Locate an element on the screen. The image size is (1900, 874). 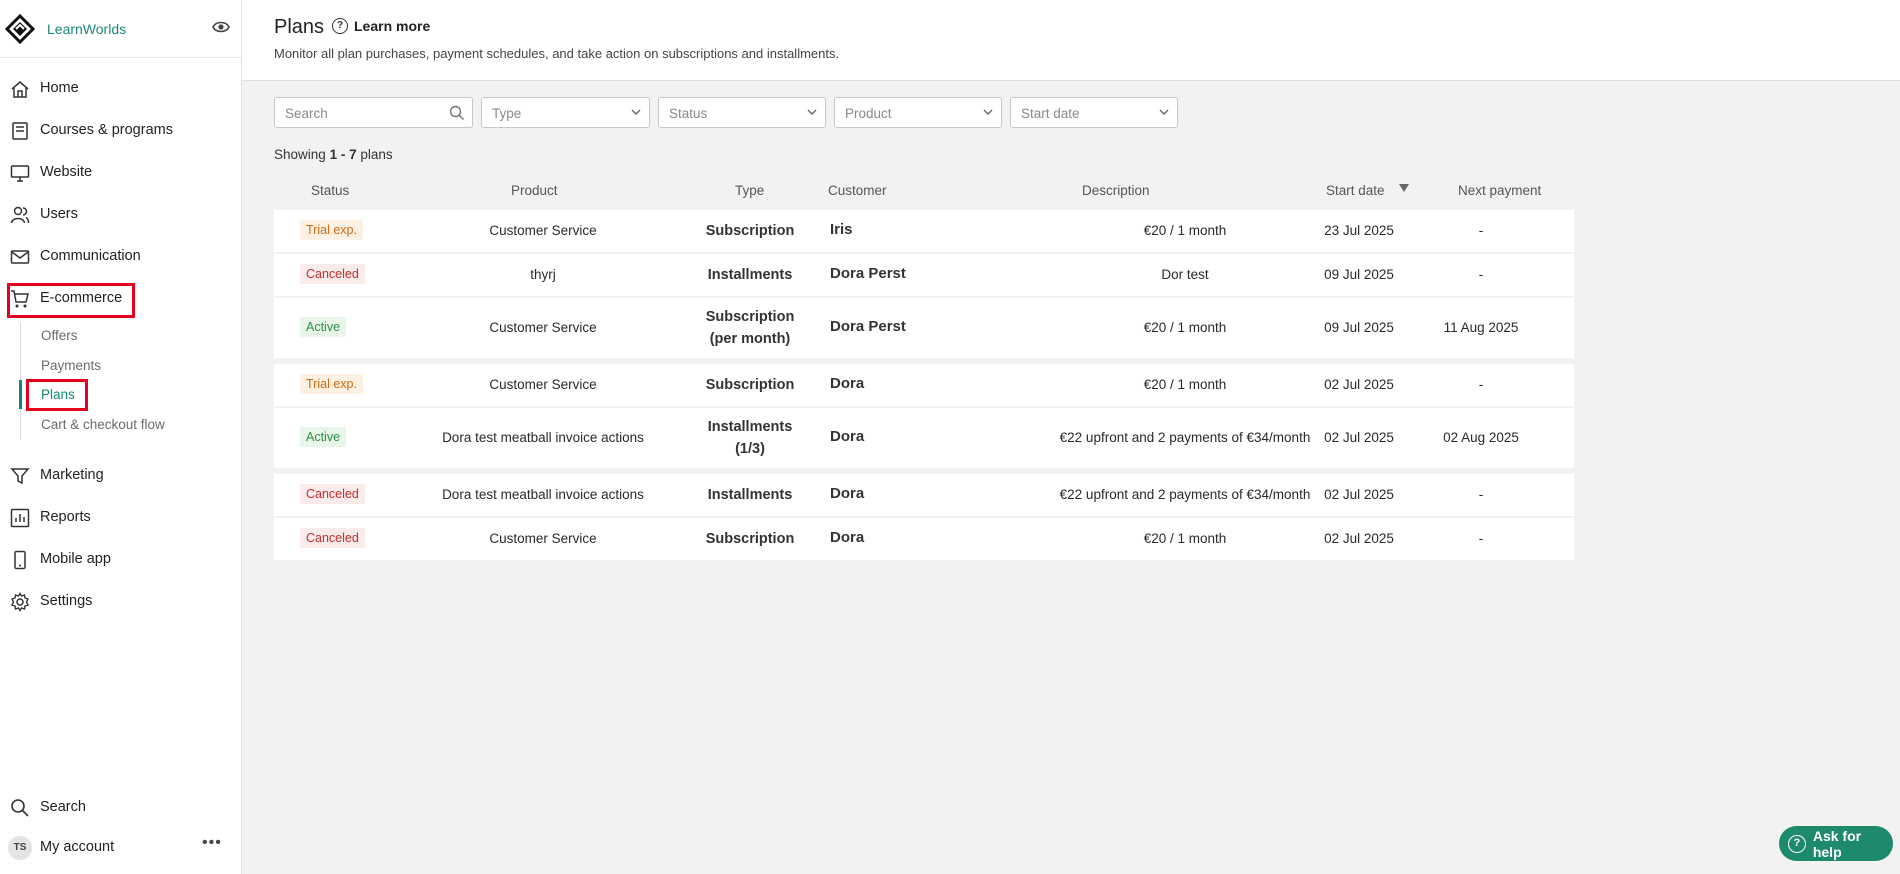
sidebar-item-label: Communication is located at coordinates (90, 256).